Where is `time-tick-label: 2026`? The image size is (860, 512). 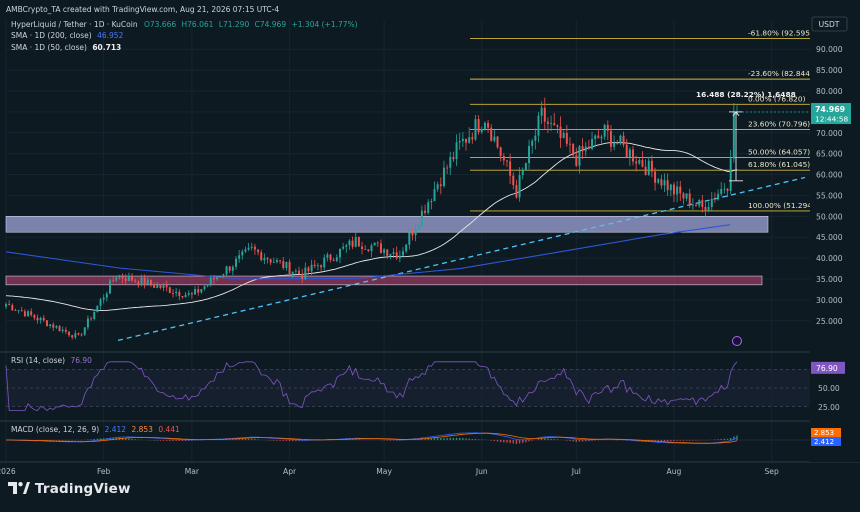 time-tick-label: 2026 is located at coordinates (8, 471).